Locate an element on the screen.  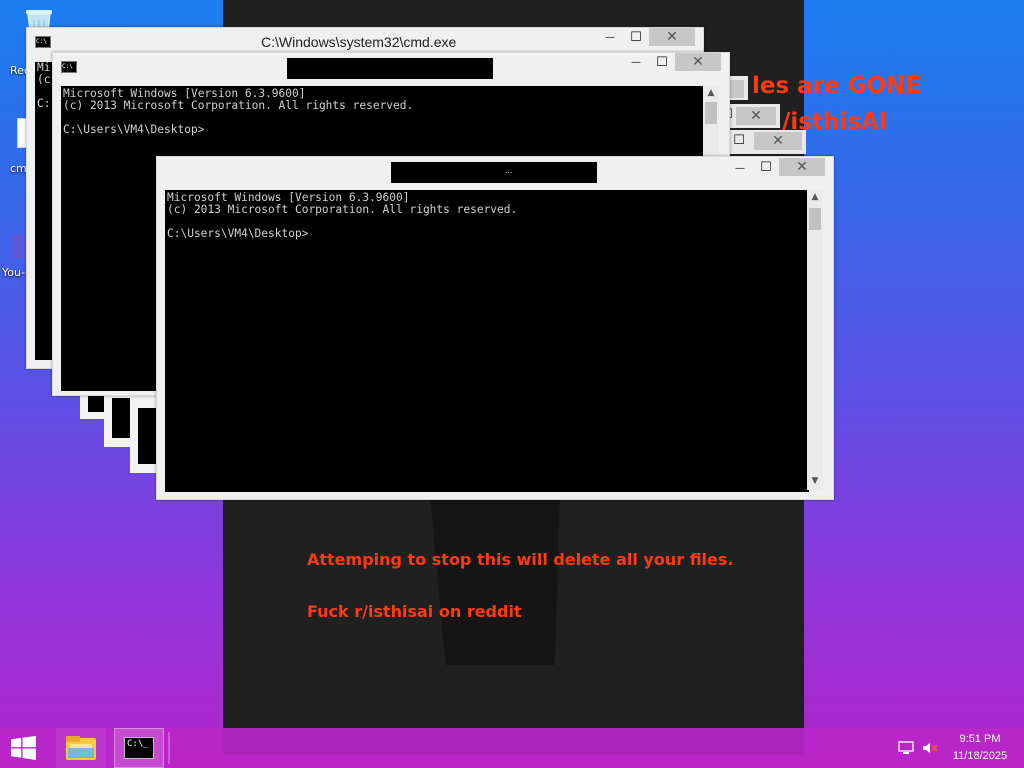
windows-logo-icon is located at coordinates (23, 748).